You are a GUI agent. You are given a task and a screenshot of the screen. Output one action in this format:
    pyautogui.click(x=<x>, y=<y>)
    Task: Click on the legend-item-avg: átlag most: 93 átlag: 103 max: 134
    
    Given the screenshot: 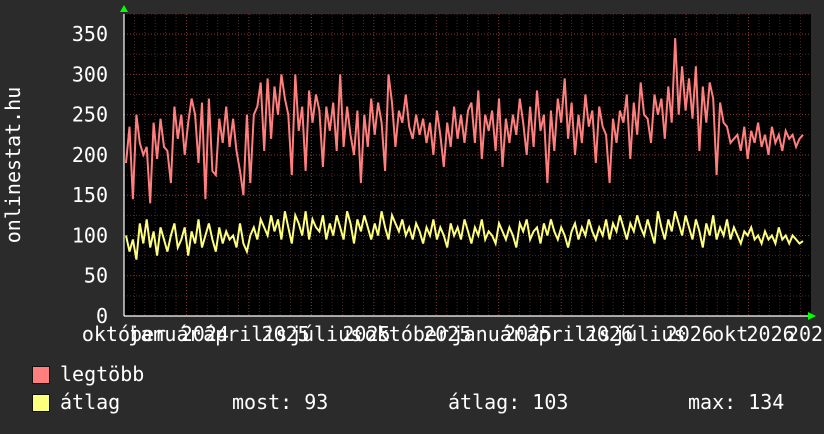 What is the action you would take?
    pyautogui.click(x=412, y=402)
    